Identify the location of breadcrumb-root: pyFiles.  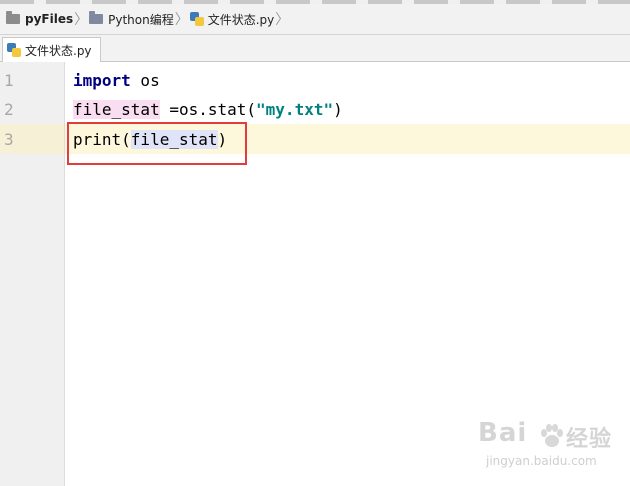
(36, 19).